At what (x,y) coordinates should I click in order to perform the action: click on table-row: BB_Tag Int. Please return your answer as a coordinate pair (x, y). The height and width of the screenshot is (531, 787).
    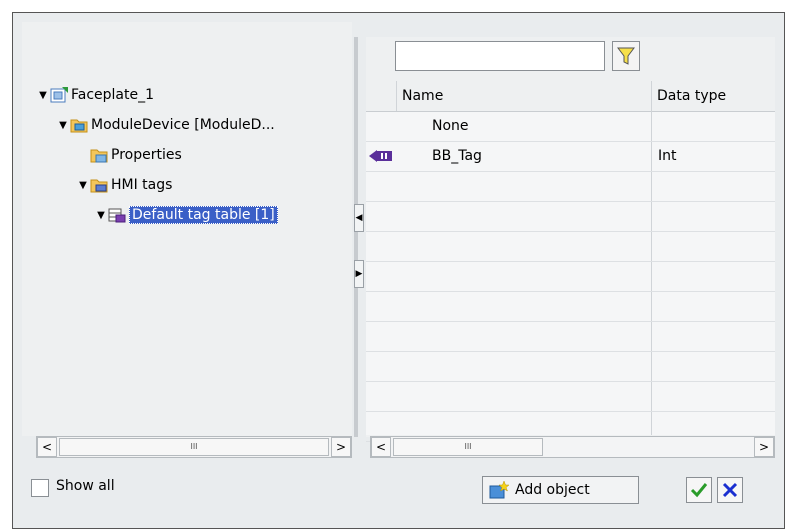
    Looking at the image, I should click on (570, 156).